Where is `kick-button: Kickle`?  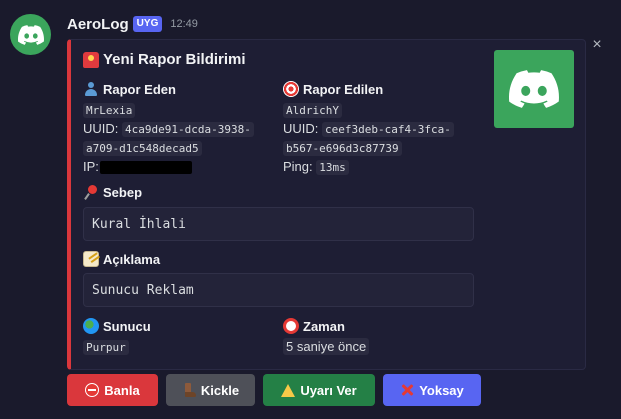 kick-button: Kickle is located at coordinates (210, 390).